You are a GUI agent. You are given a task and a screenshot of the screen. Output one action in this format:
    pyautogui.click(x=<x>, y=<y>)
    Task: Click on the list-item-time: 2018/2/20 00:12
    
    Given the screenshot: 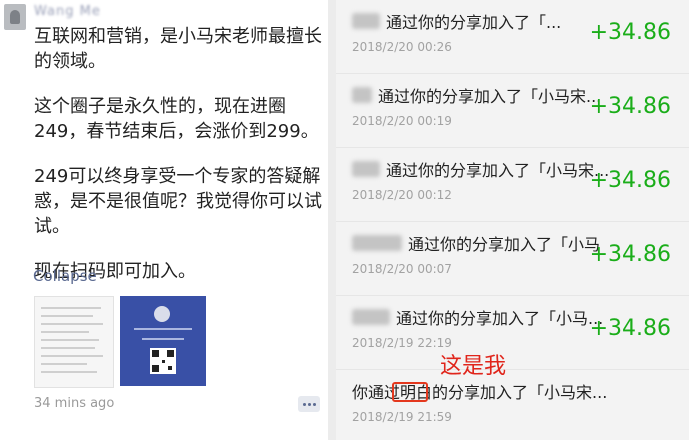 What is the action you would take?
    pyautogui.click(x=402, y=195)
    